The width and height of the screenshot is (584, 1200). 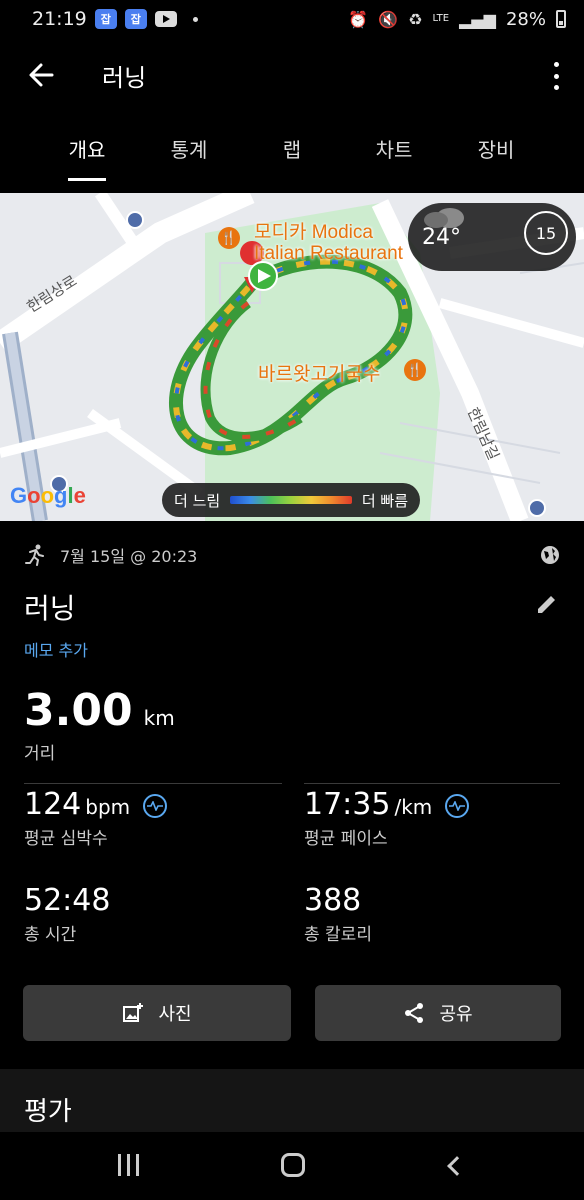 I want to click on avg-heart-rate-stat: 124 bpm 평균 심박수, so click(x=96, y=818).